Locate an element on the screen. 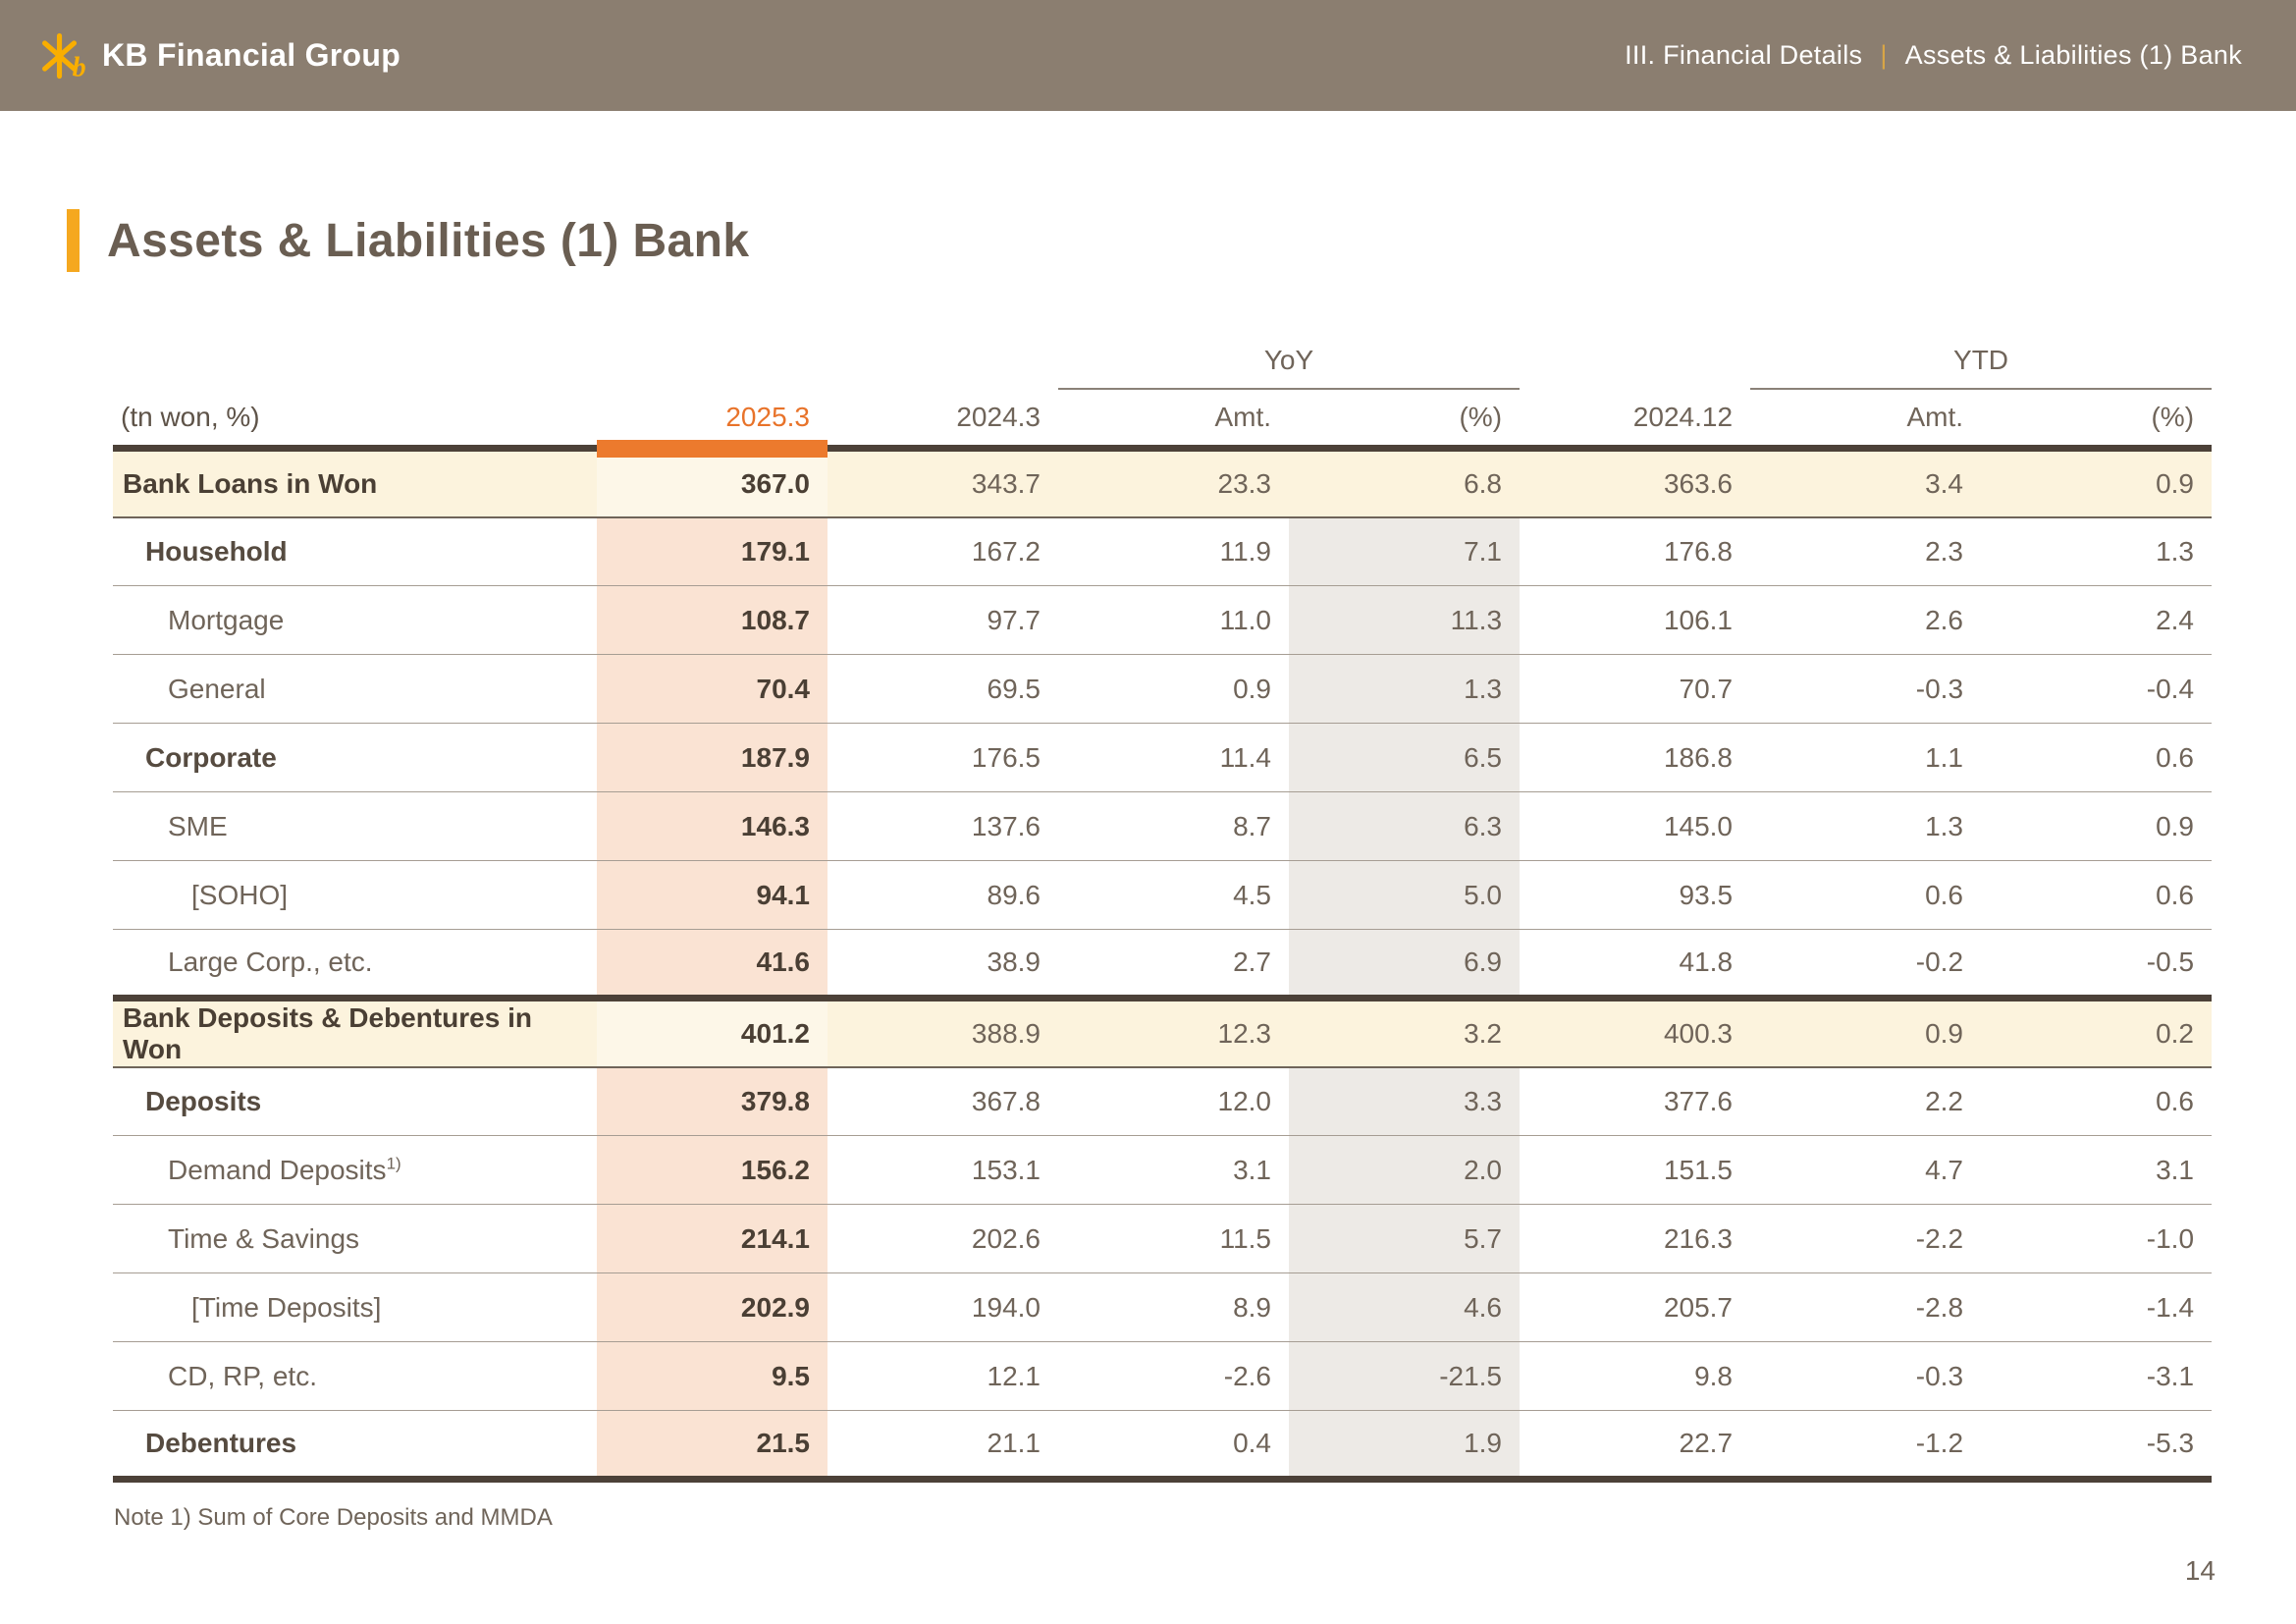 The height and width of the screenshot is (1624, 2296). group-header-ytd: YTD is located at coordinates (1981, 353).